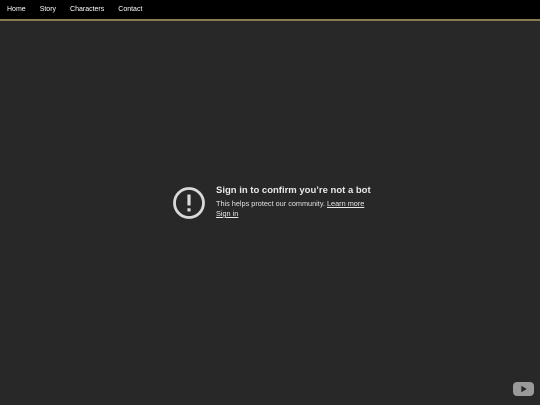  What do you see at coordinates (270, 10) in the screenshot?
I see `site-nav: Home Story Characters Contact` at bounding box center [270, 10].